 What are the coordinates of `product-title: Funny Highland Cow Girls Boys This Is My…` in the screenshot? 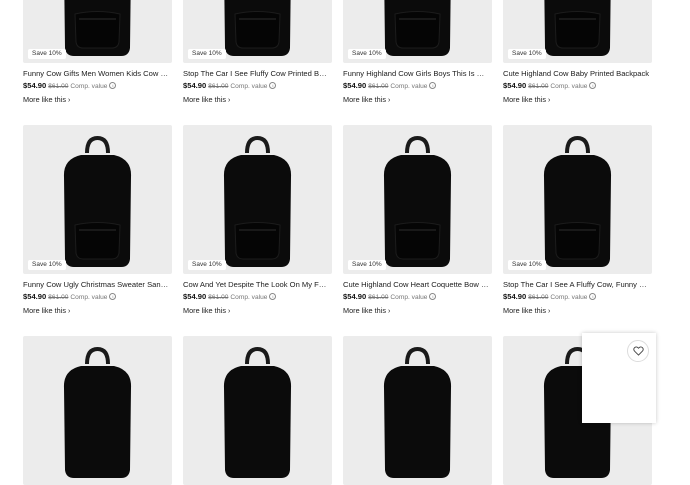 It's located at (416, 74).